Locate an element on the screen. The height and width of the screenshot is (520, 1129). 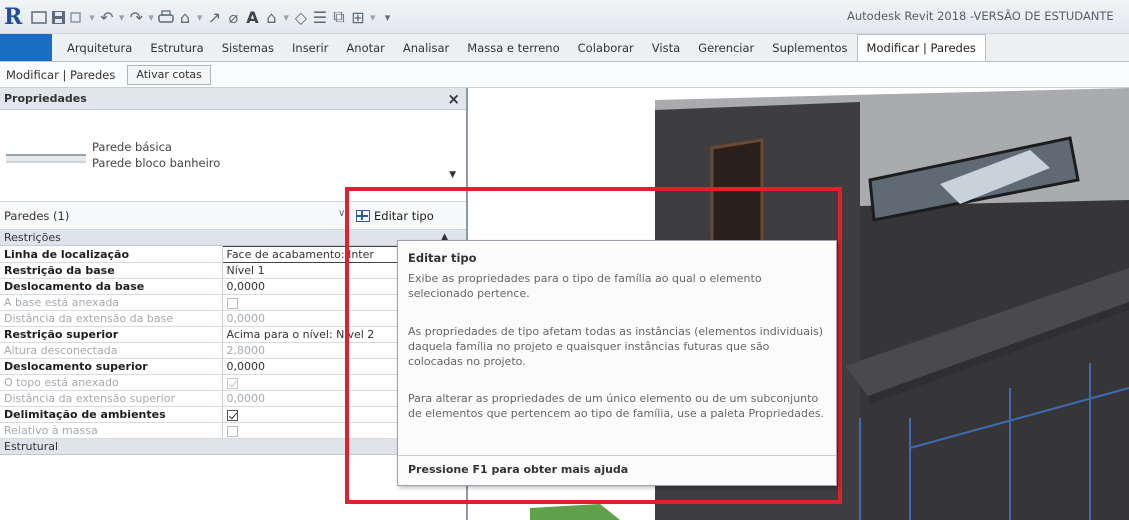
param-name: Altura desconectada is located at coordinates (111, 350).